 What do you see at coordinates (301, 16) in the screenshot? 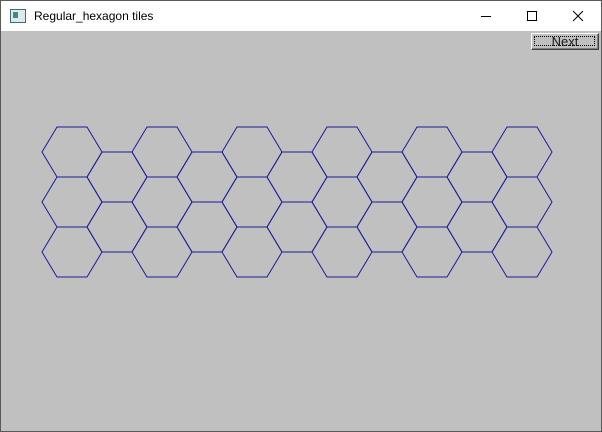
I see `title-bar: Regular_hexagon tiles` at bounding box center [301, 16].